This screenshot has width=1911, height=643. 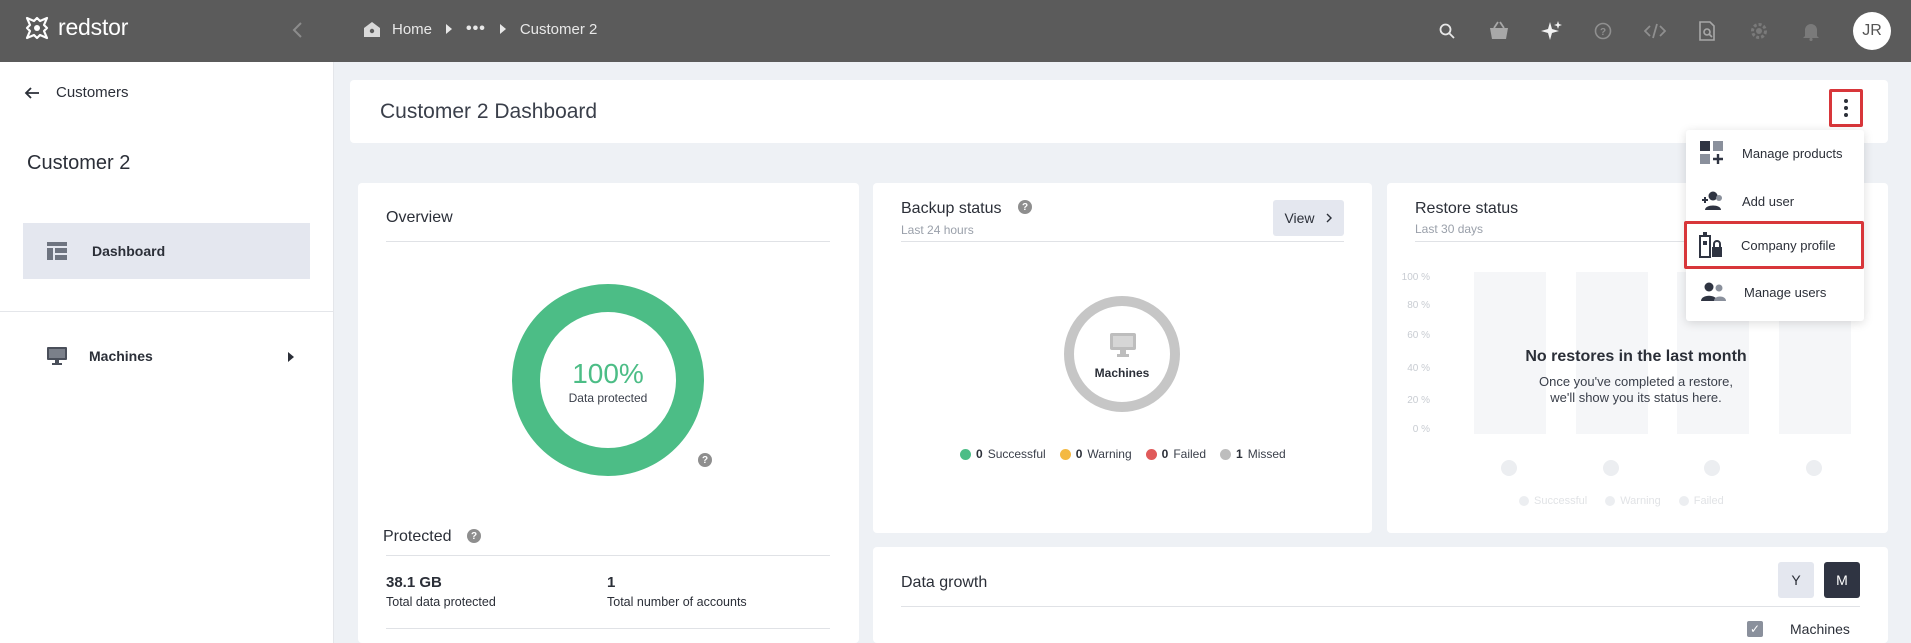 What do you see at coordinates (1701, 501) in the screenshot?
I see `legend-item: Failed` at bounding box center [1701, 501].